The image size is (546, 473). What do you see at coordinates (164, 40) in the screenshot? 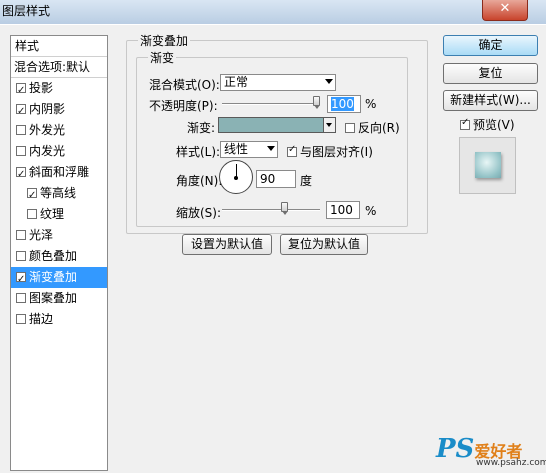
I see `gradient-overlay-legend: 渐变叠加` at bounding box center [164, 40].